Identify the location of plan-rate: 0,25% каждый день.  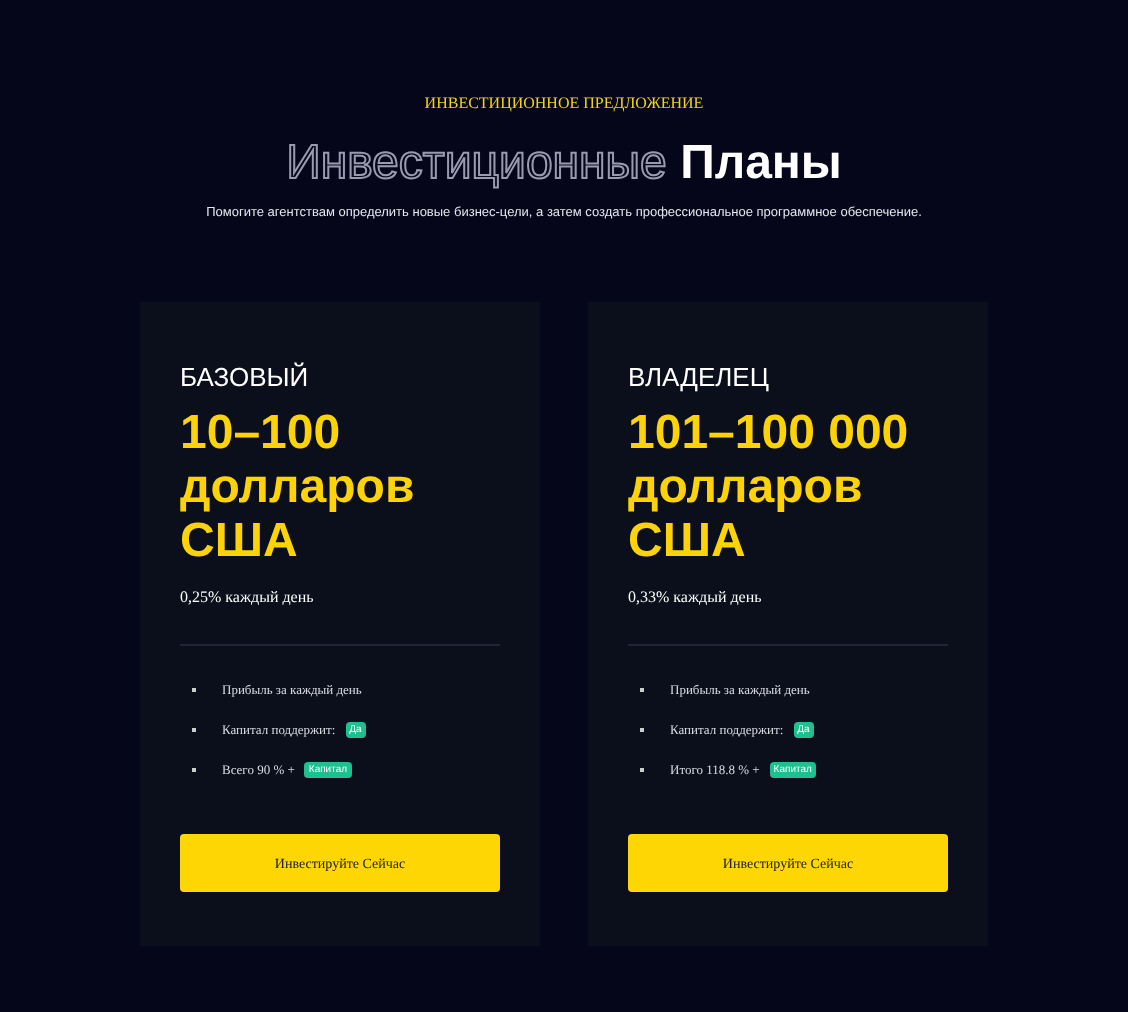
(248, 597).